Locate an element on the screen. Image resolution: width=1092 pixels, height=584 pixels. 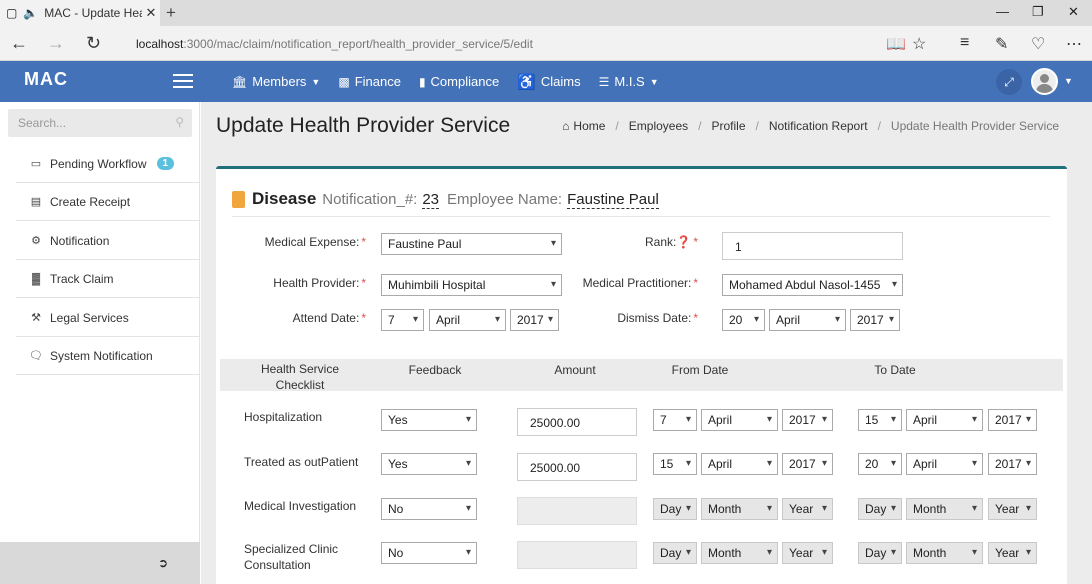
rank-field: 1 is located at coordinates (812, 246).